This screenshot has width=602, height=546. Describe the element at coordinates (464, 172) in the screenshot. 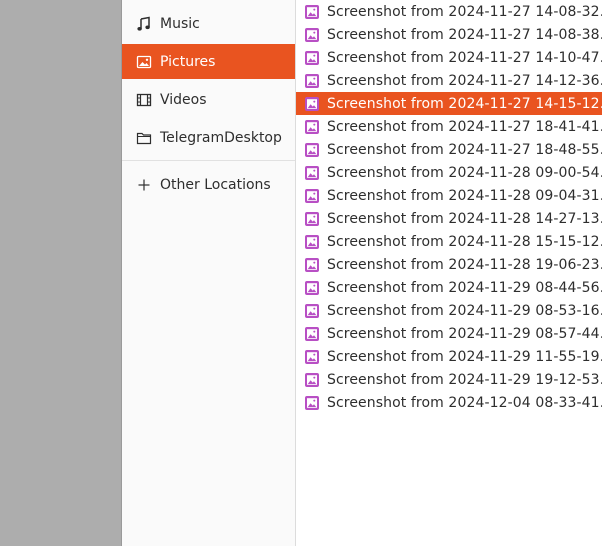

I see `file-name: Screenshot from 2024-11-28 09-00-54.png` at that location.